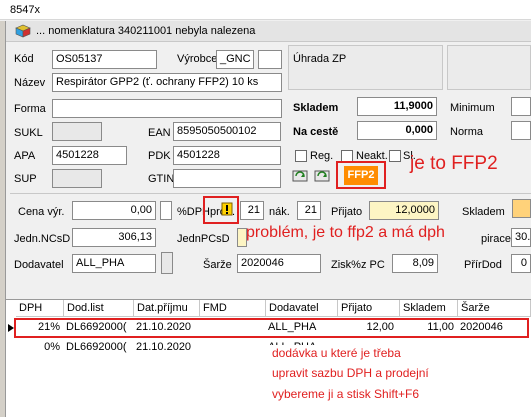 This screenshot has width=531, height=417. Describe the element at coordinates (25, 10) in the screenshot. I see `window-title: 8547x` at that location.